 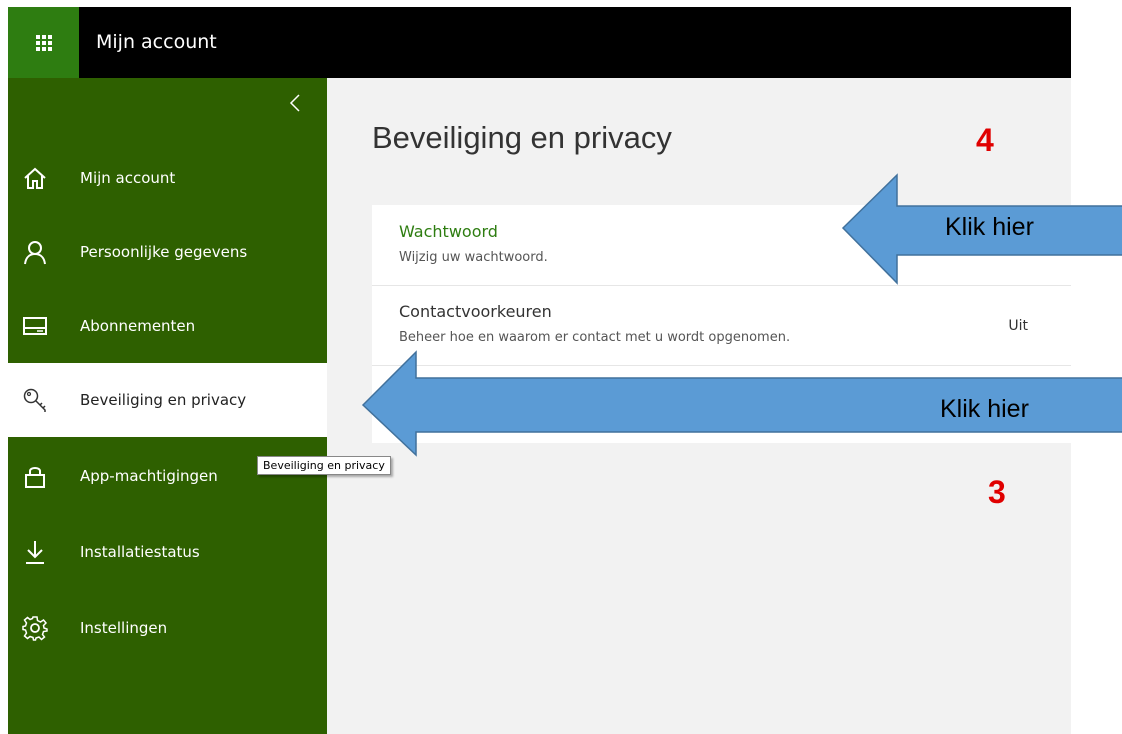 What do you see at coordinates (984, 409) in the screenshot?
I see `annotation-label-bottom: Klik hier` at bounding box center [984, 409].